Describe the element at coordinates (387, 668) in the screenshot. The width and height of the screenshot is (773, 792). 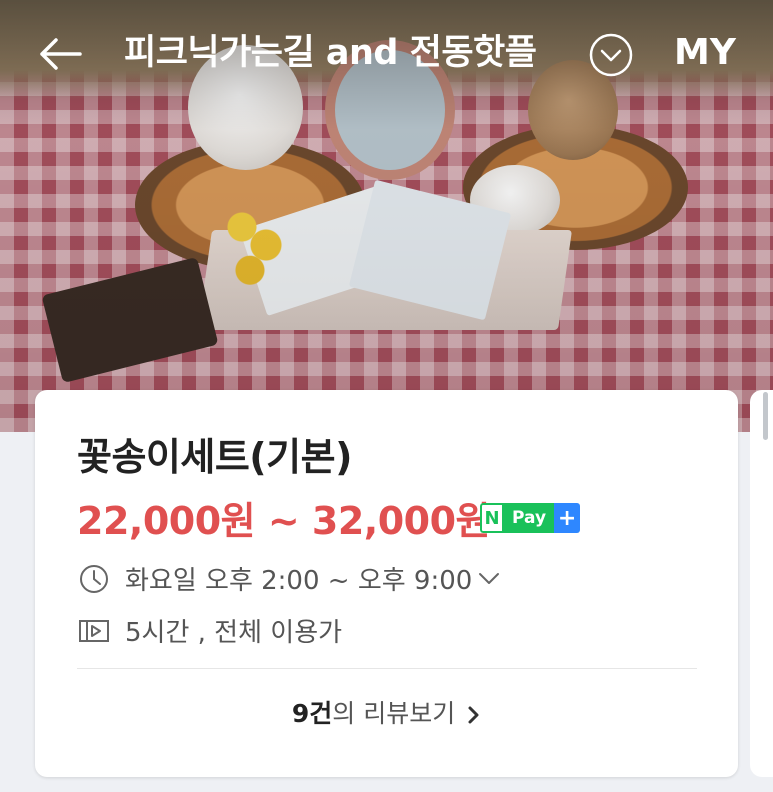
I see `divider` at that location.